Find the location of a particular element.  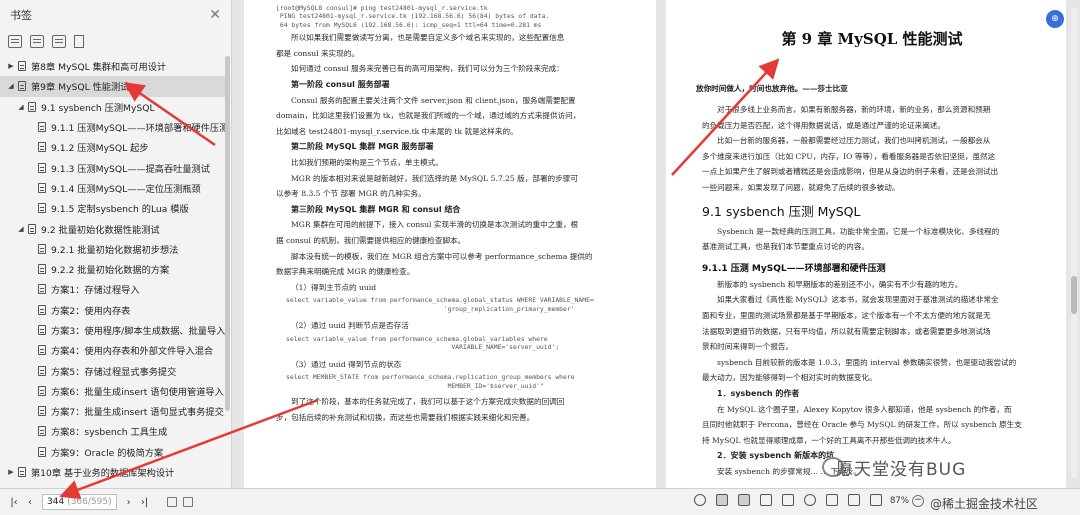

toc-item-label: 第10章 基于业务的数据库架构设计 is located at coordinates (103, 474).